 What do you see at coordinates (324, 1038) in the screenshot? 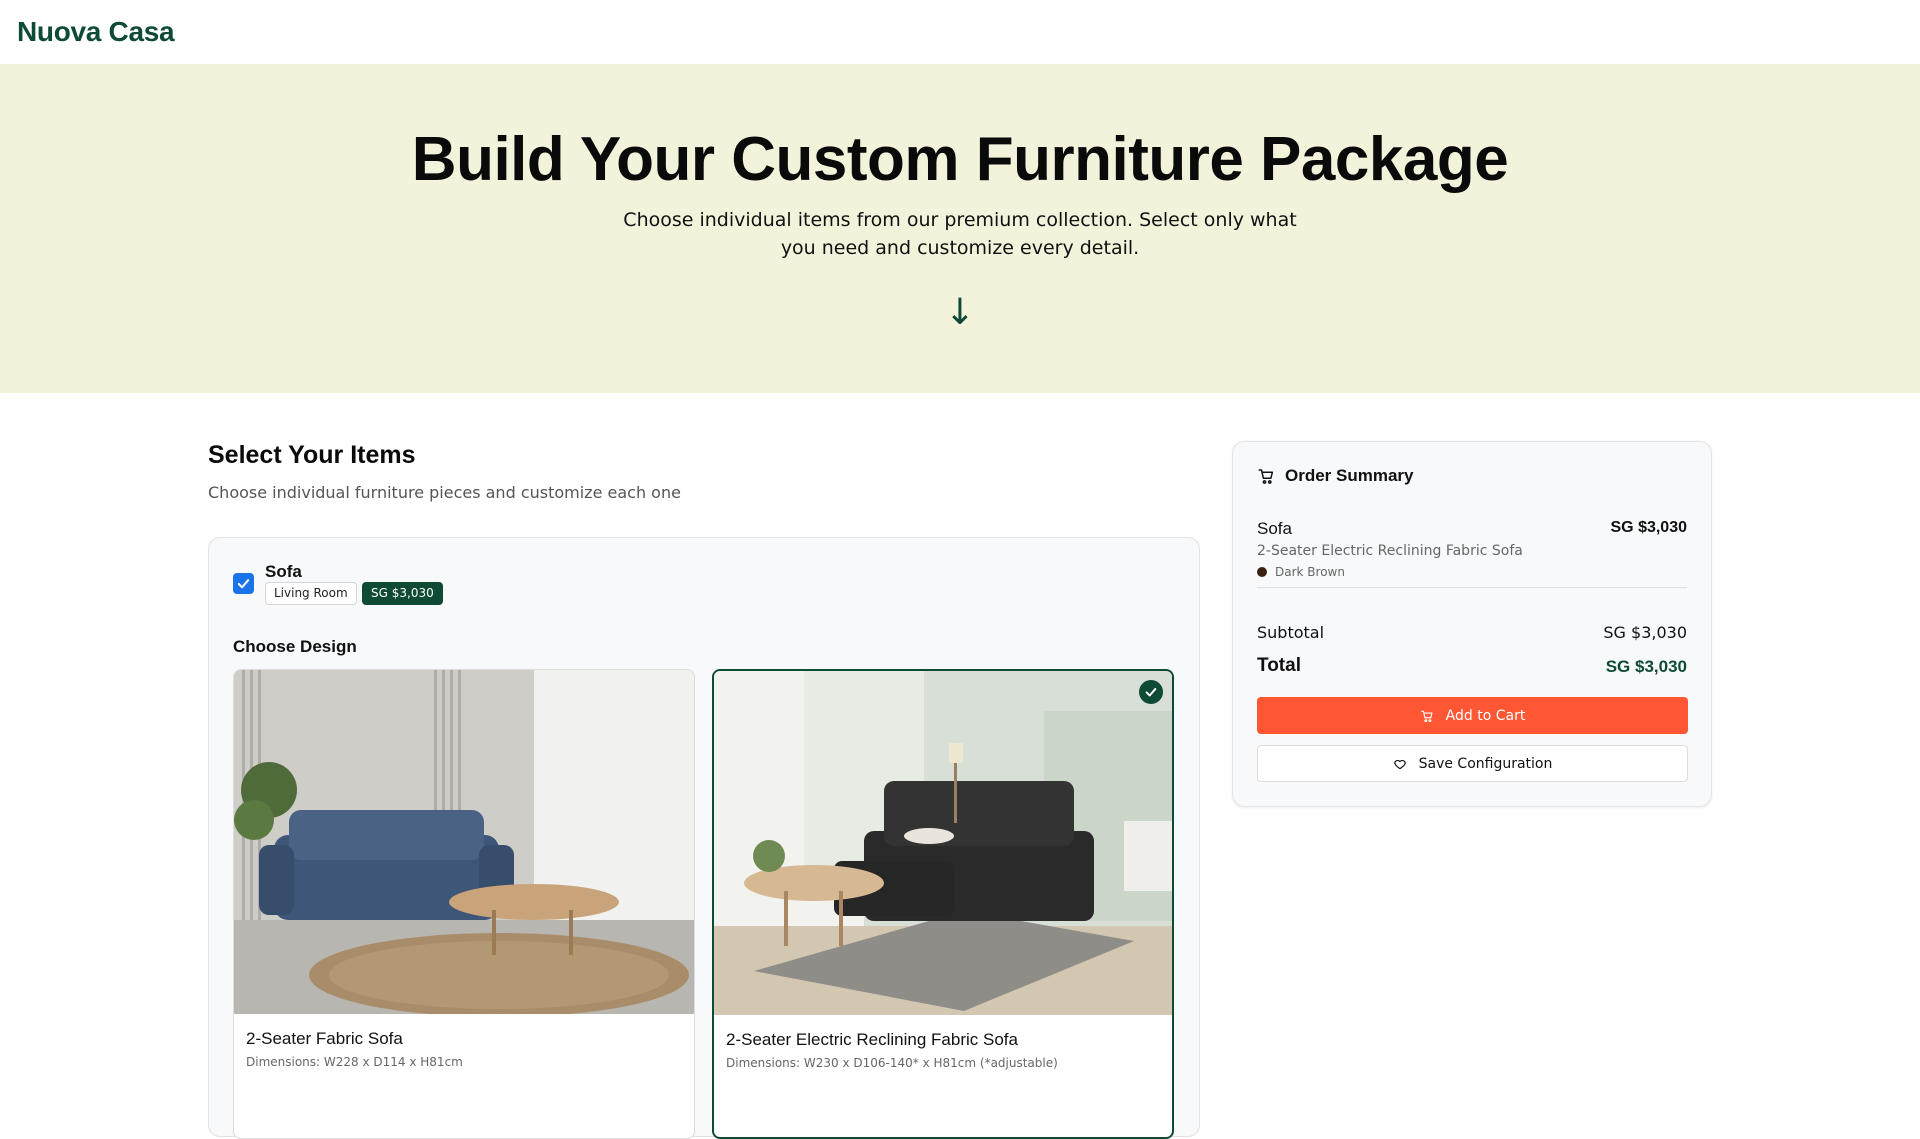
I see `design-name: 2-Seater Fabric Sofa` at bounding box center [324, 1038].